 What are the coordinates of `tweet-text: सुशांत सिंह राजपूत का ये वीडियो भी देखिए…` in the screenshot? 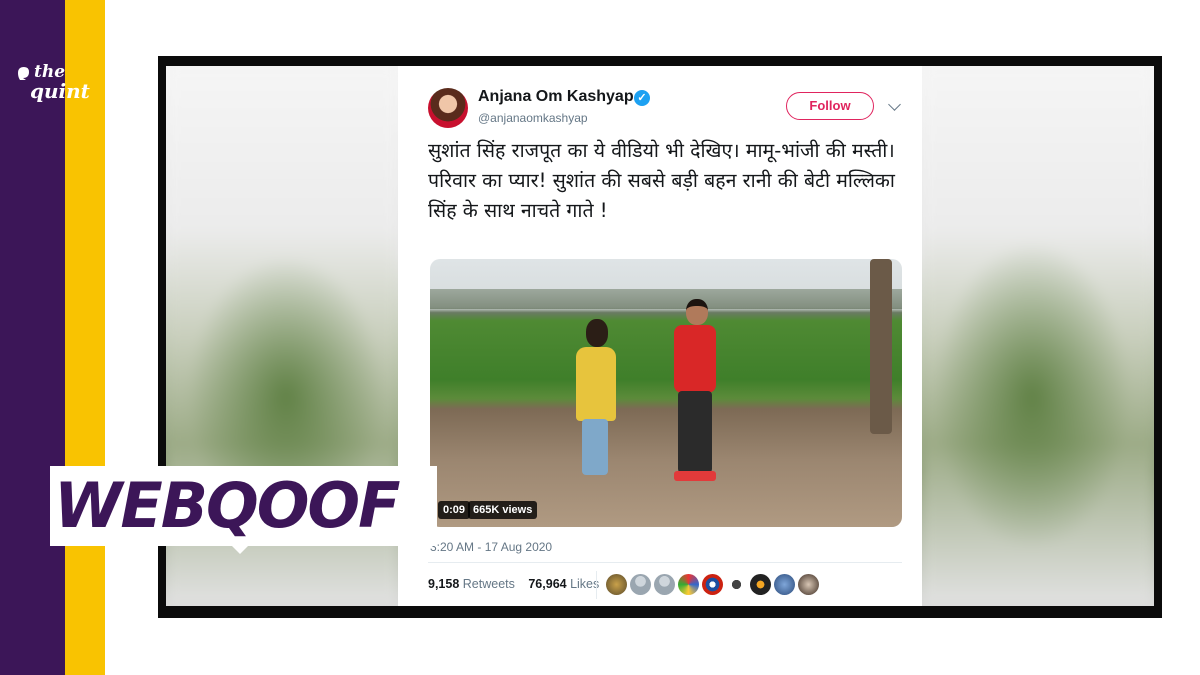 It's located at (661, 180).